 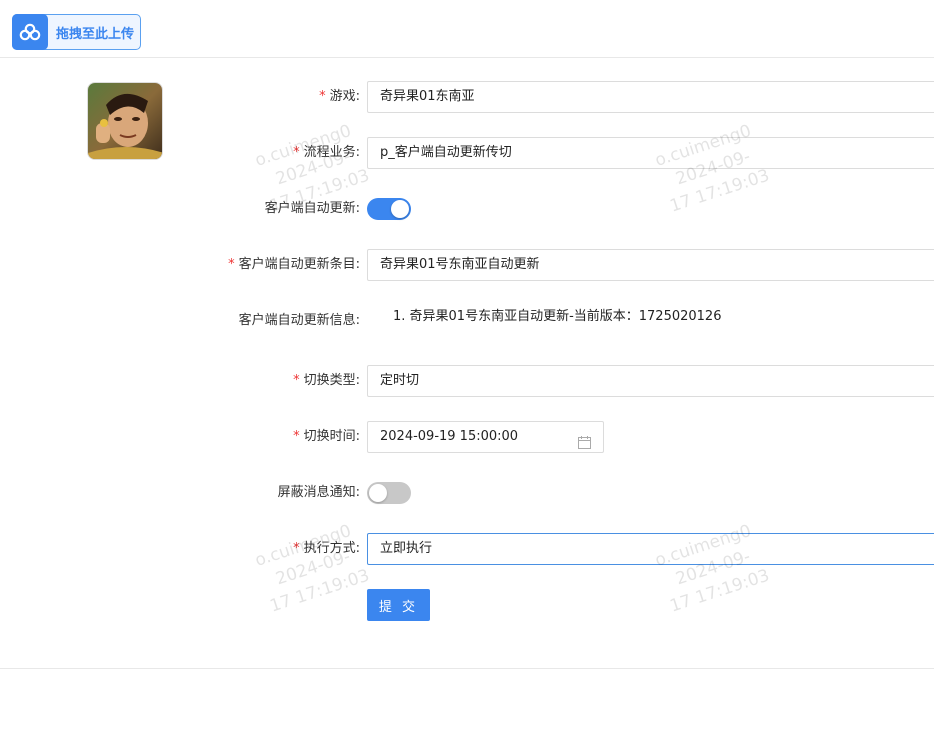 I want to click on drag-upload-button: 拖拽至此上传, so click(x=76, y=31).